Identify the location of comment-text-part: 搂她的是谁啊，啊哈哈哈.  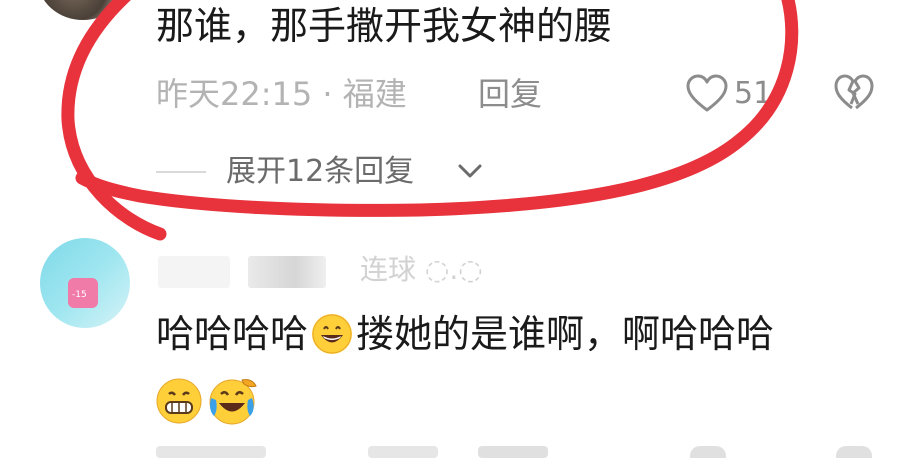
(565, 334).